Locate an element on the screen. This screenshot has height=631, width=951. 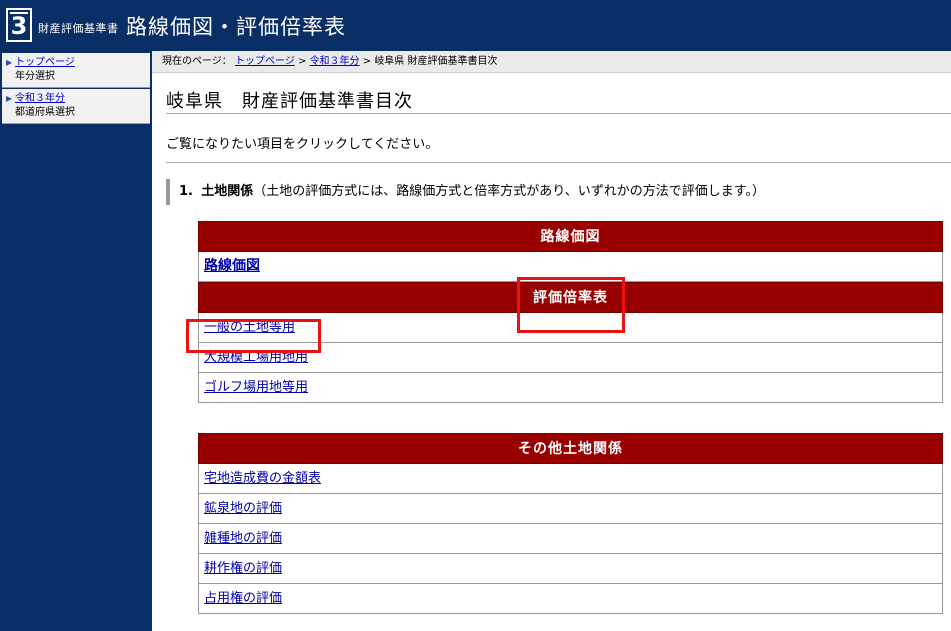
page-title: 岐阜県 財産評価基準書目次 is located at coordinates (289, 101).